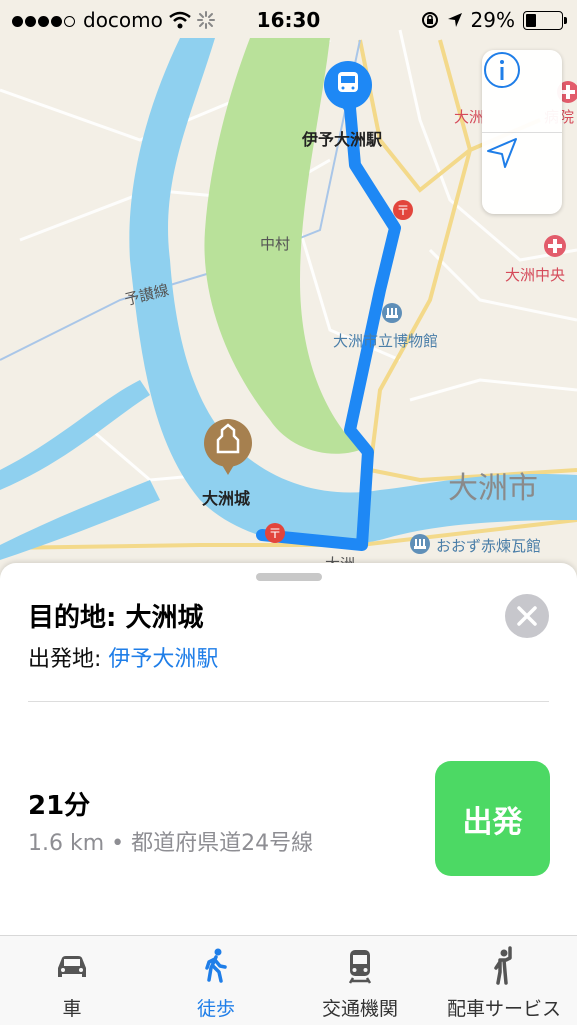  I want to click on tab-walk-label: 徒歩, so click(215, 1009).